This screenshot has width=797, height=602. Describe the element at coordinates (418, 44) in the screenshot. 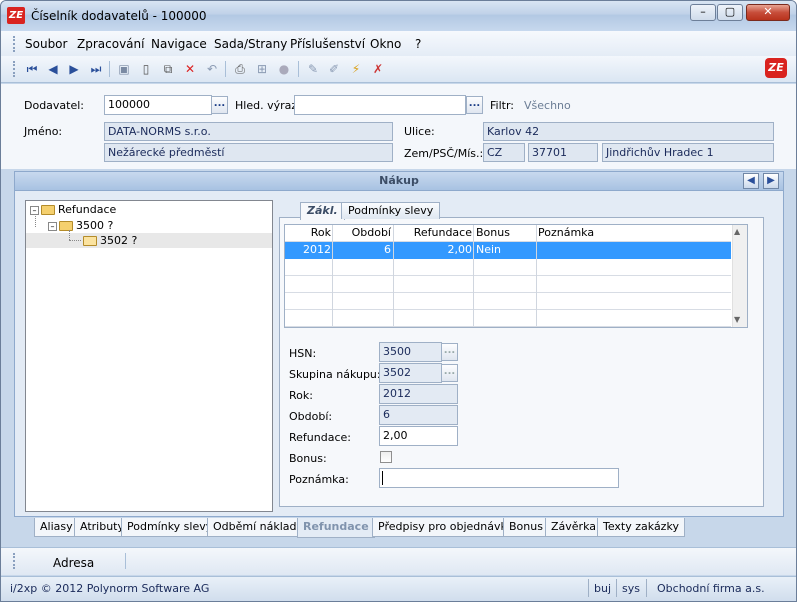

I see `menu-help: ?` at that location.